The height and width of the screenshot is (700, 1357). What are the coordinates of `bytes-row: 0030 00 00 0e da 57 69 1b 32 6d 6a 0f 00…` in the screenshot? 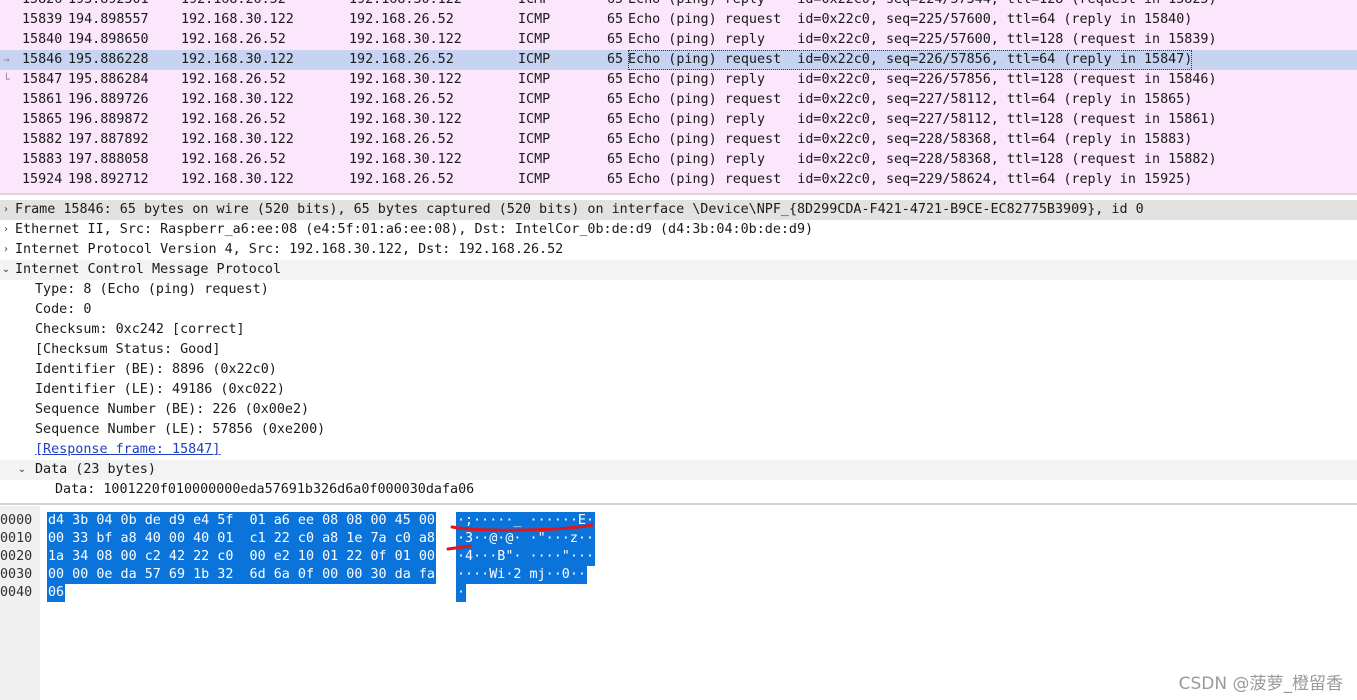 It's located at (293, 575).